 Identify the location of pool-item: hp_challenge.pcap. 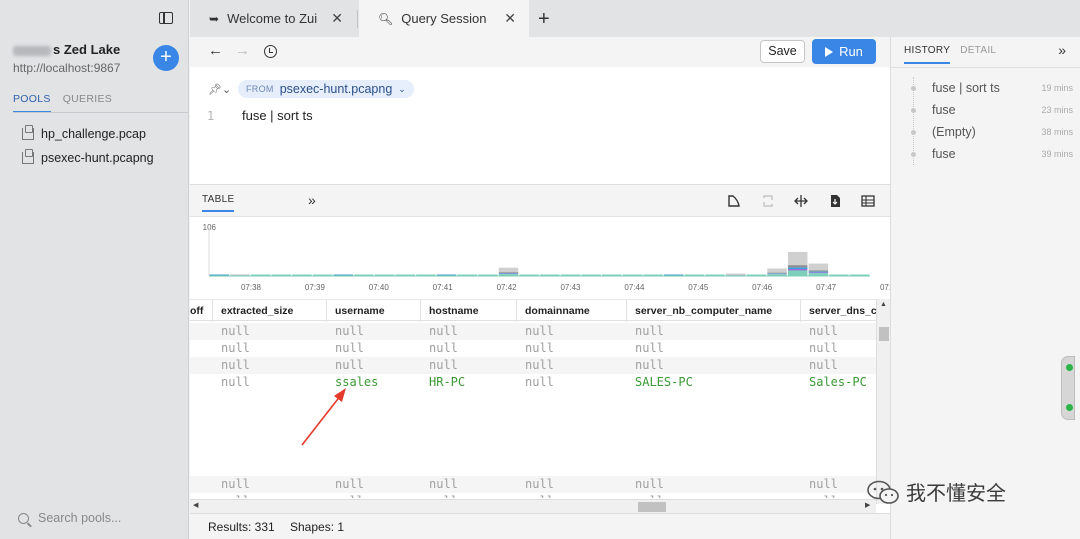
(88, 134).